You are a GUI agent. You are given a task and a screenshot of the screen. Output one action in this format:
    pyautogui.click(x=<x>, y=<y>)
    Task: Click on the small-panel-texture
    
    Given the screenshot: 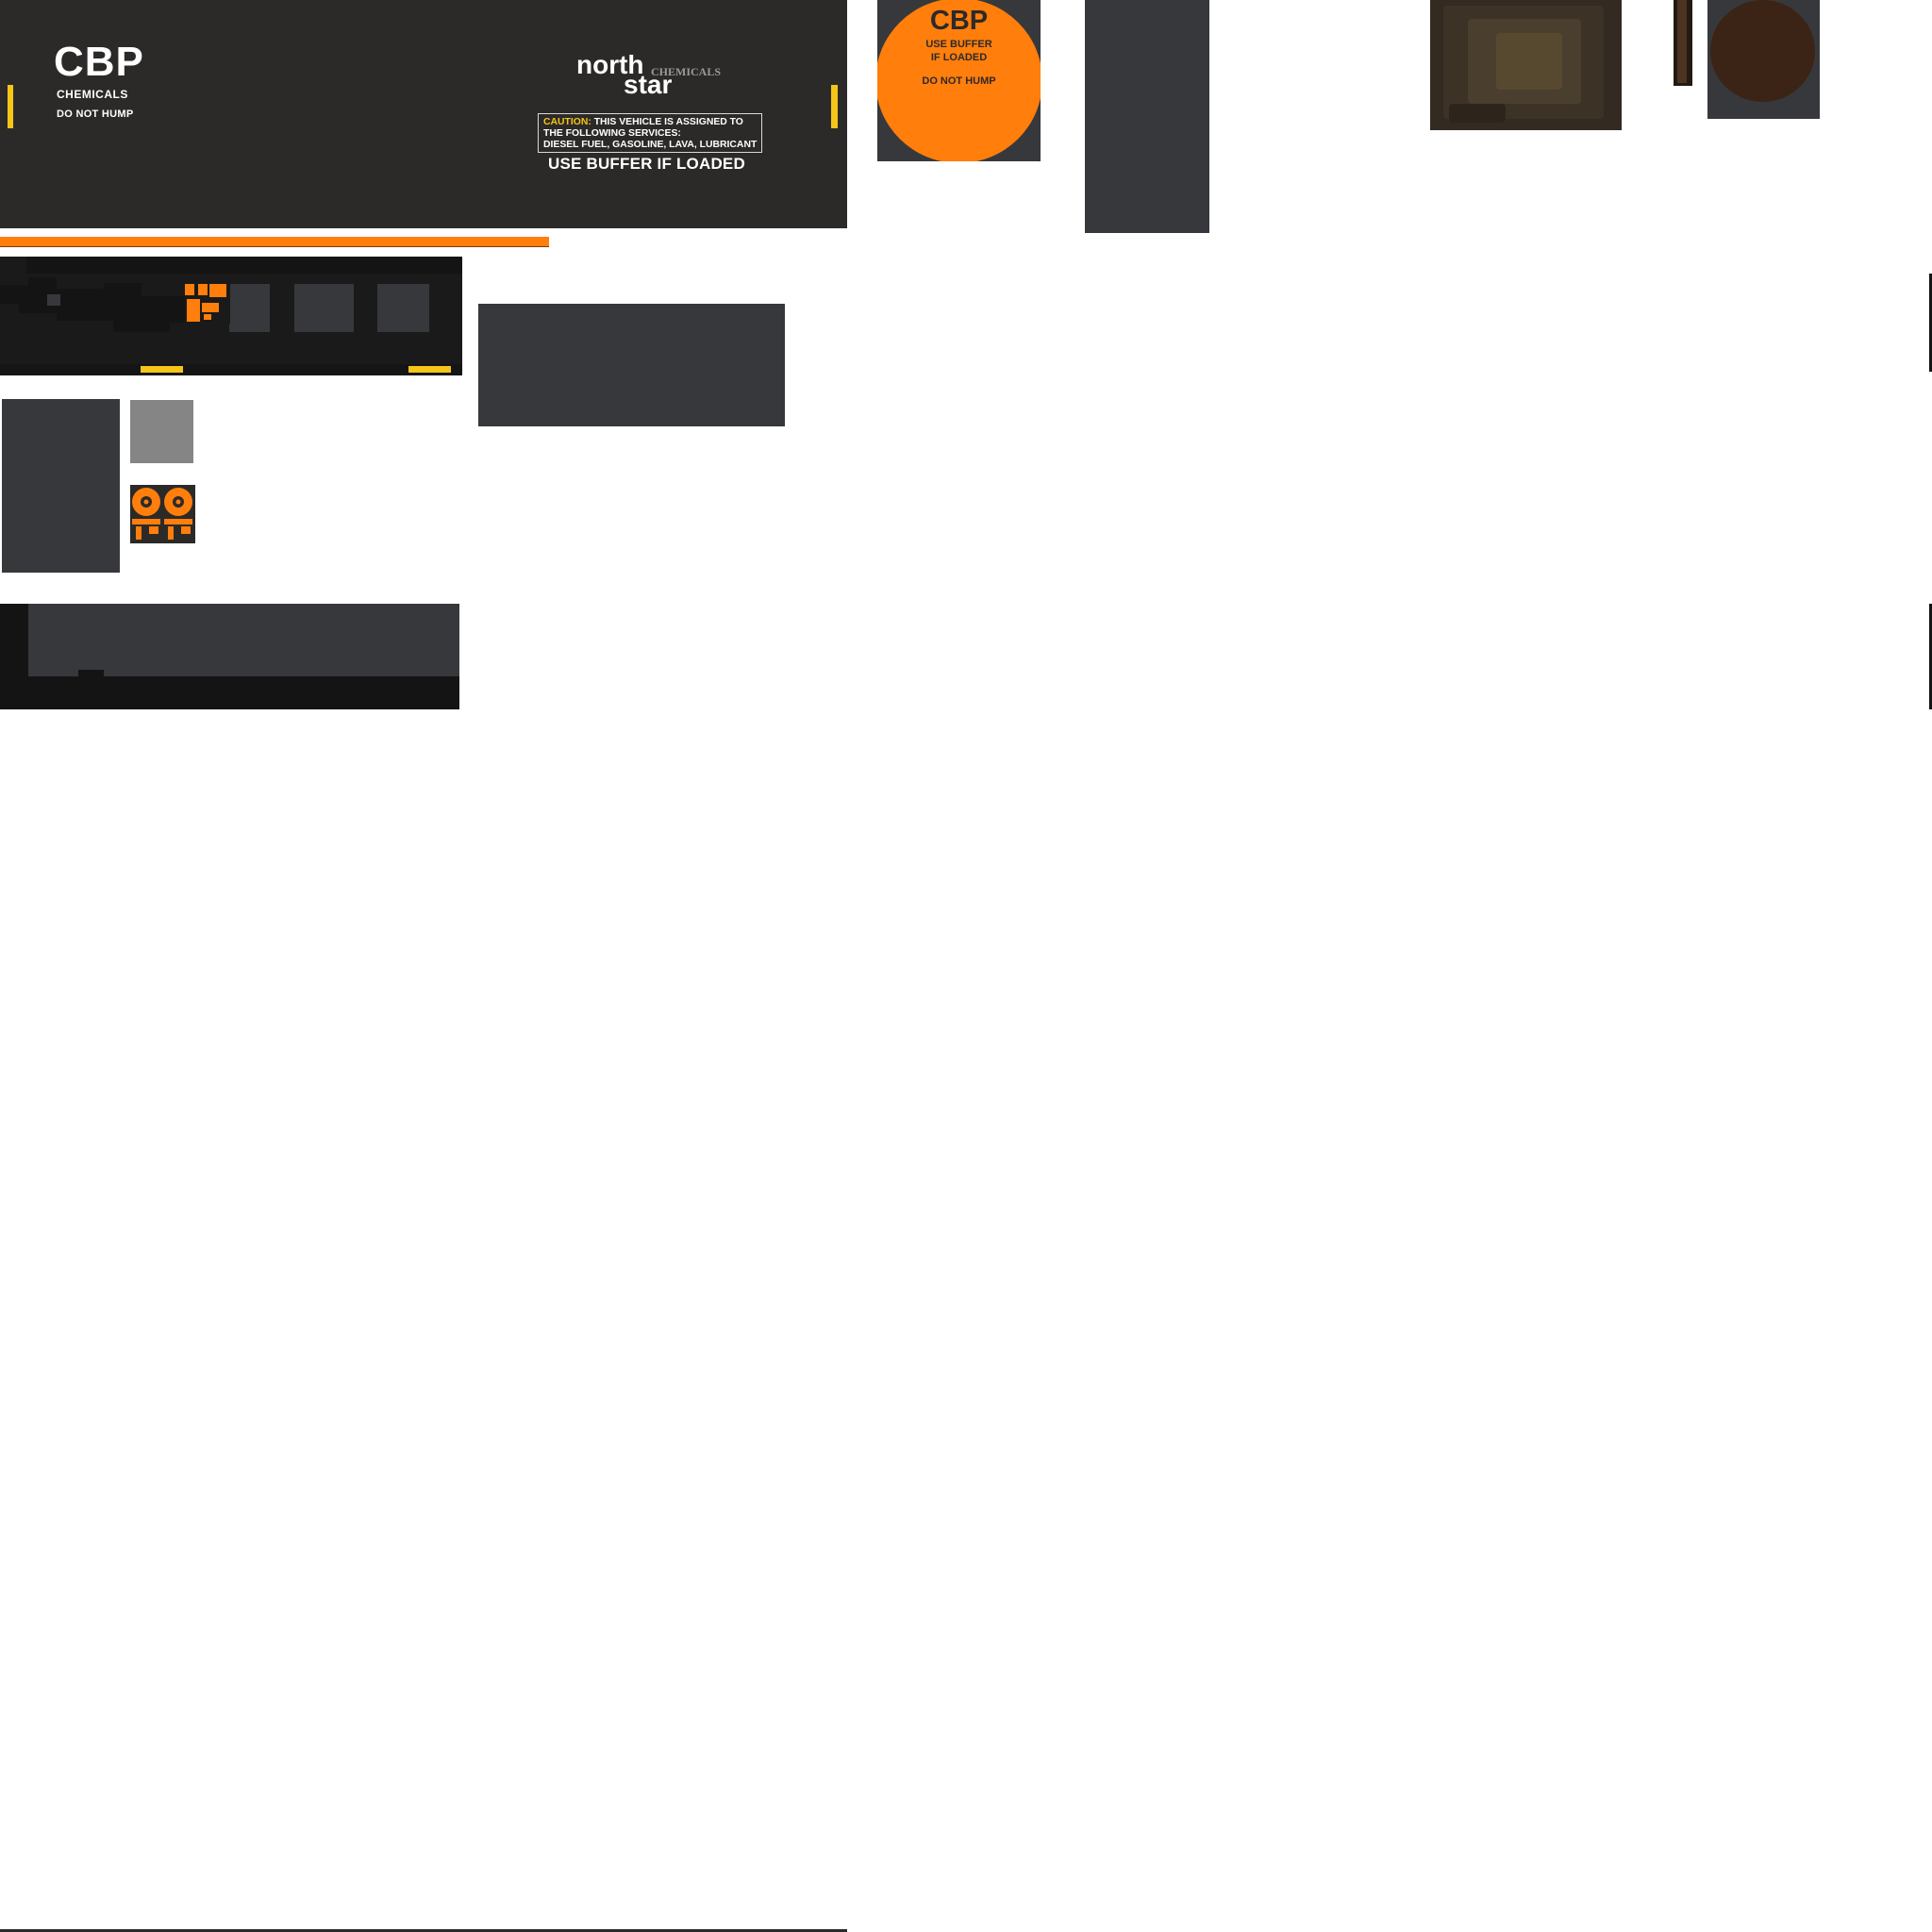 What is the action you would take?
    pyautogui.click(x=61, y=486)
    